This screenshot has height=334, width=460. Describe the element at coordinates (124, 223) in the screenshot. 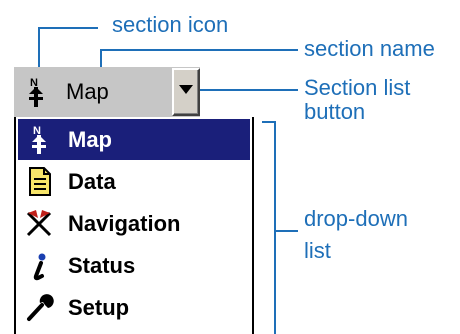

I see `dropdown-item-label: Navigation` at that location.